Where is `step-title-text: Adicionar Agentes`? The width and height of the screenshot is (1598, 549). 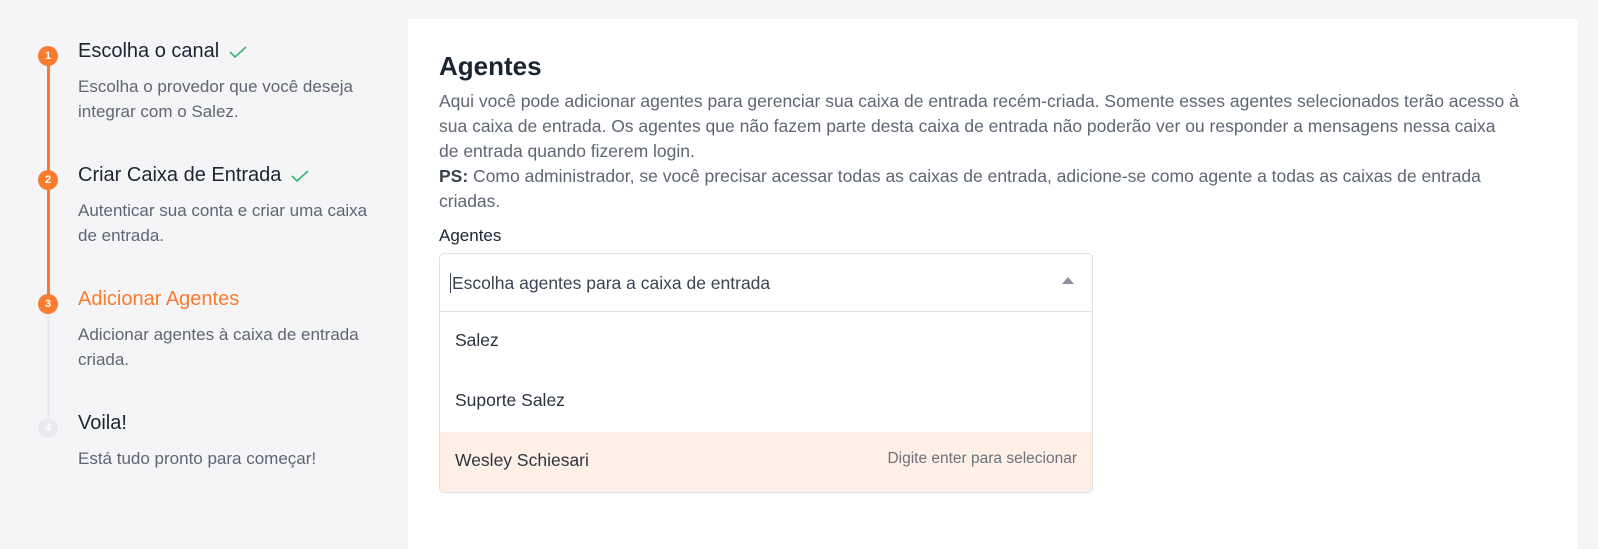
step-title-text: Adicionar Agentes is located at coordinates (159, 299).